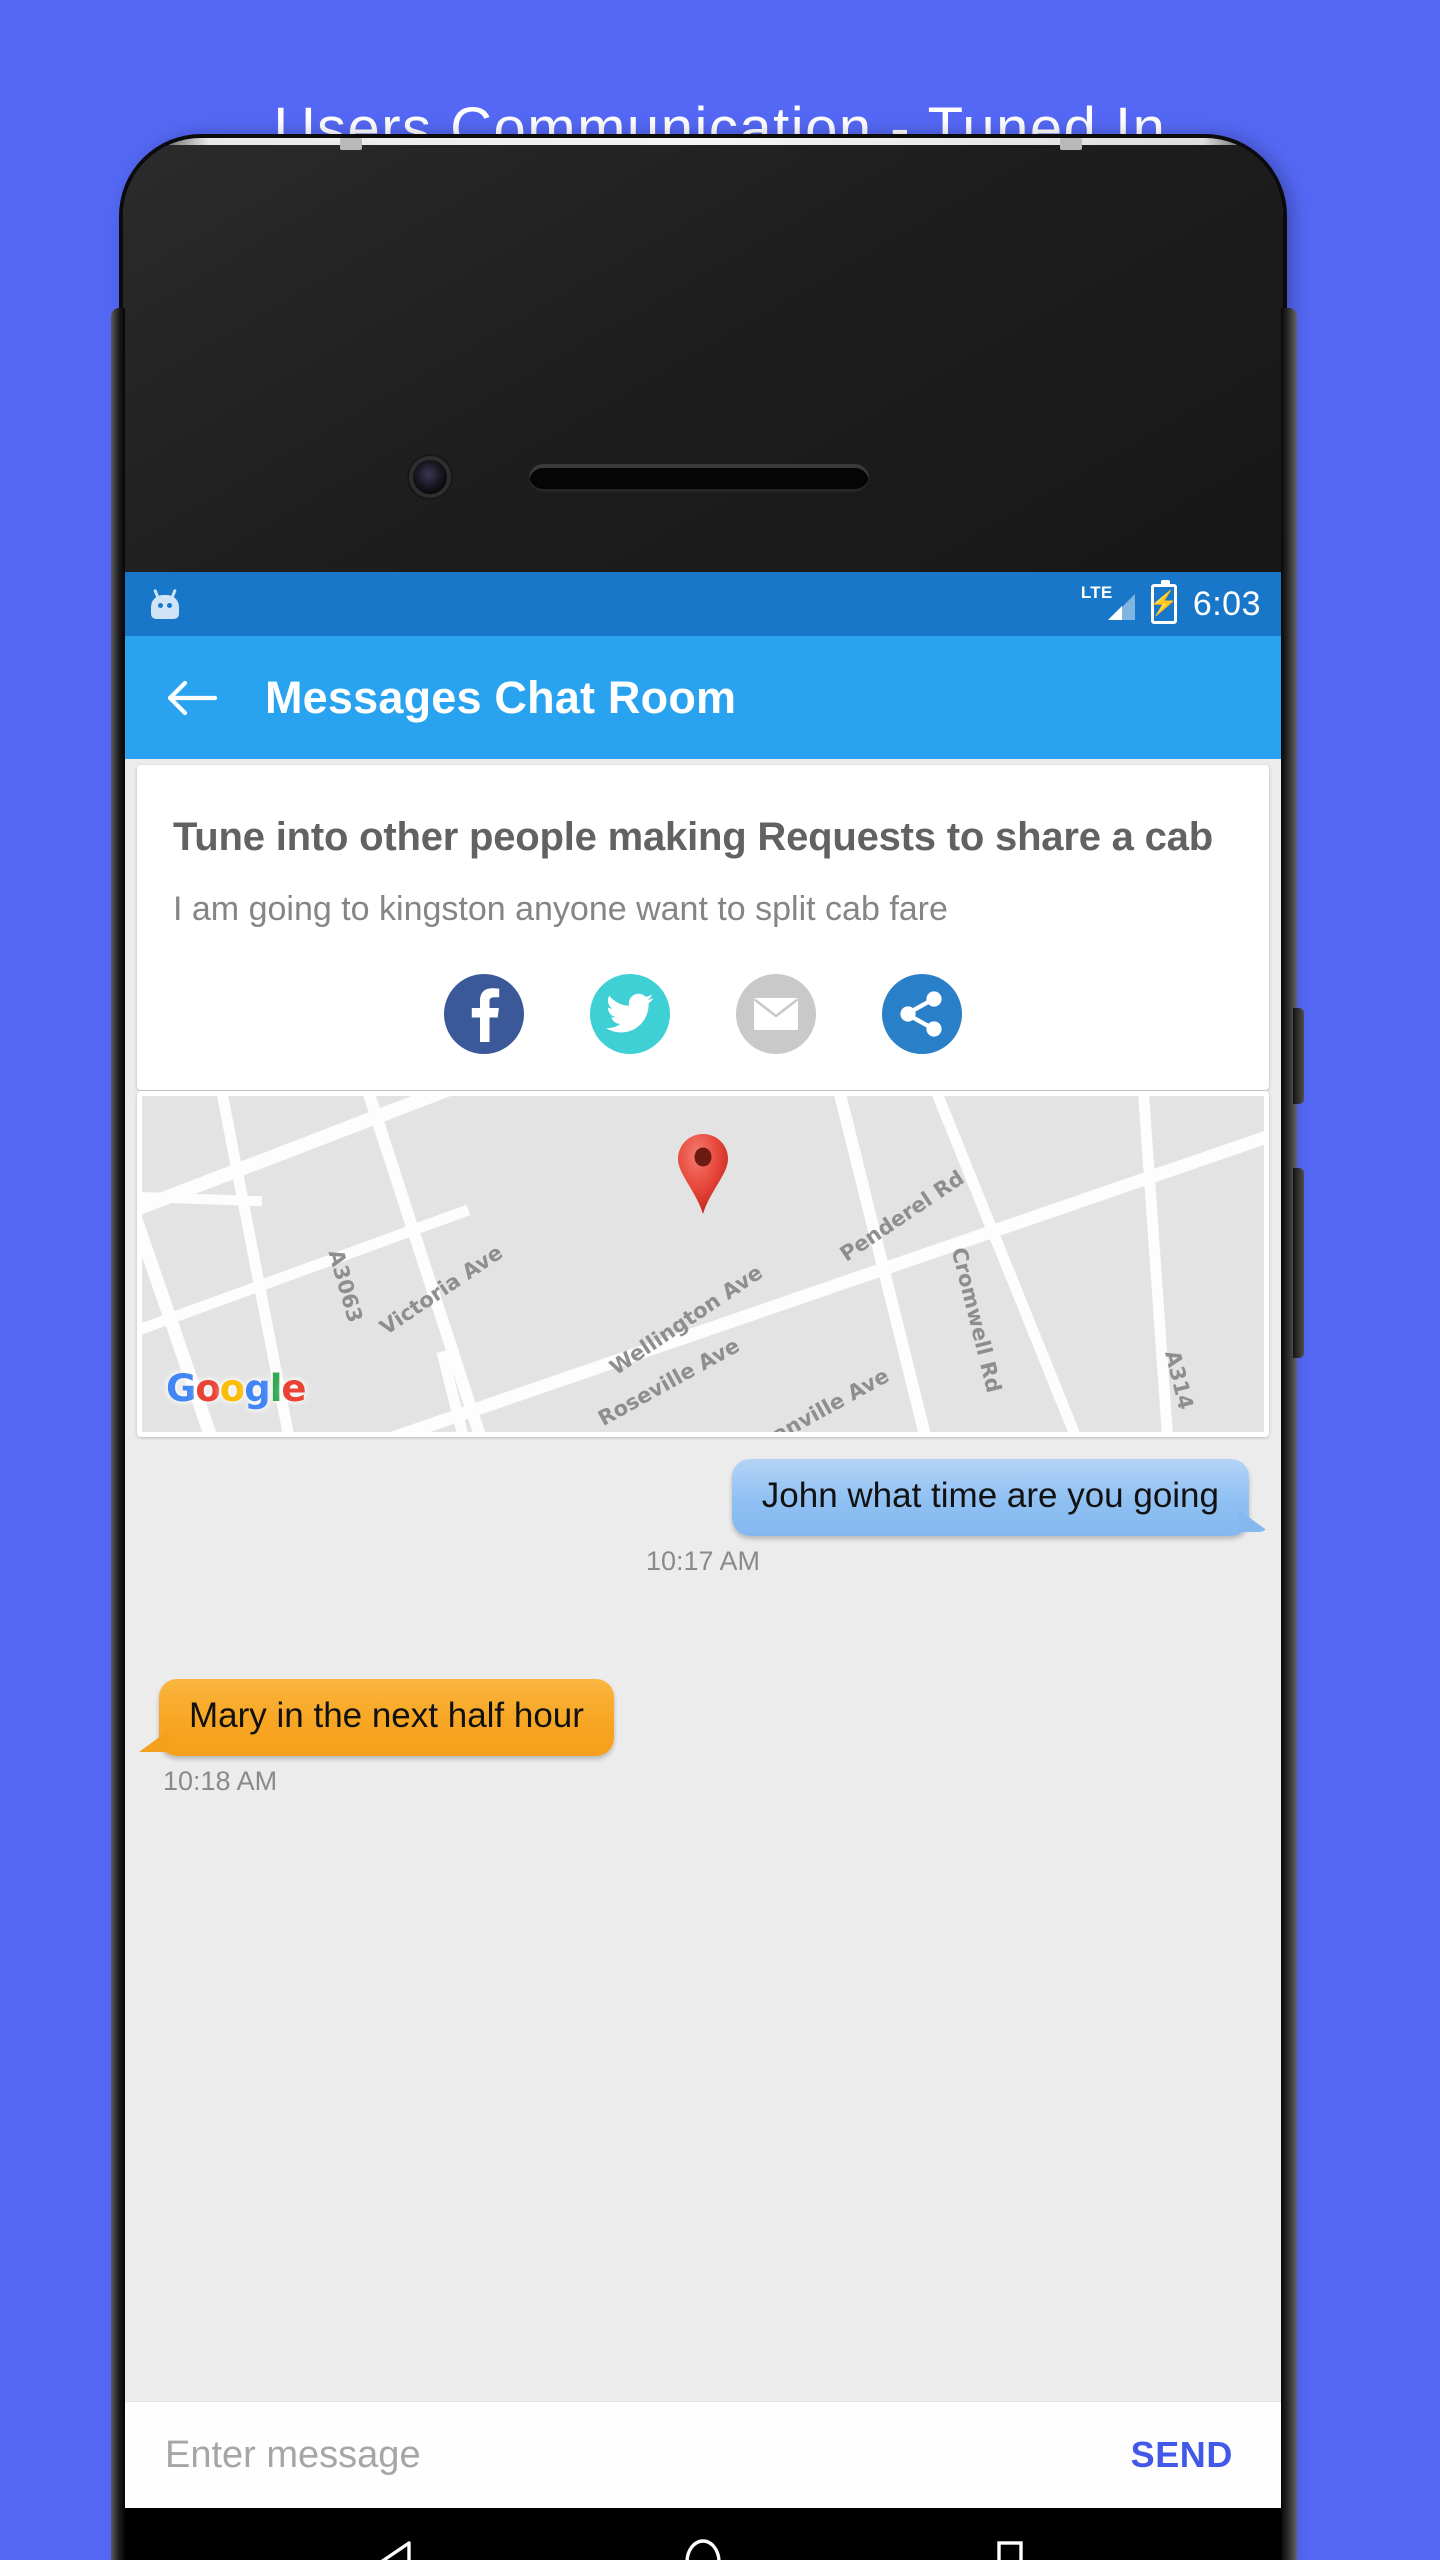 Image resolution: width=1440 pixels, height=2560 pixels. Describe the element at coordinates (1298, 1263) in the screenshot. I see `volume-button` at that location.